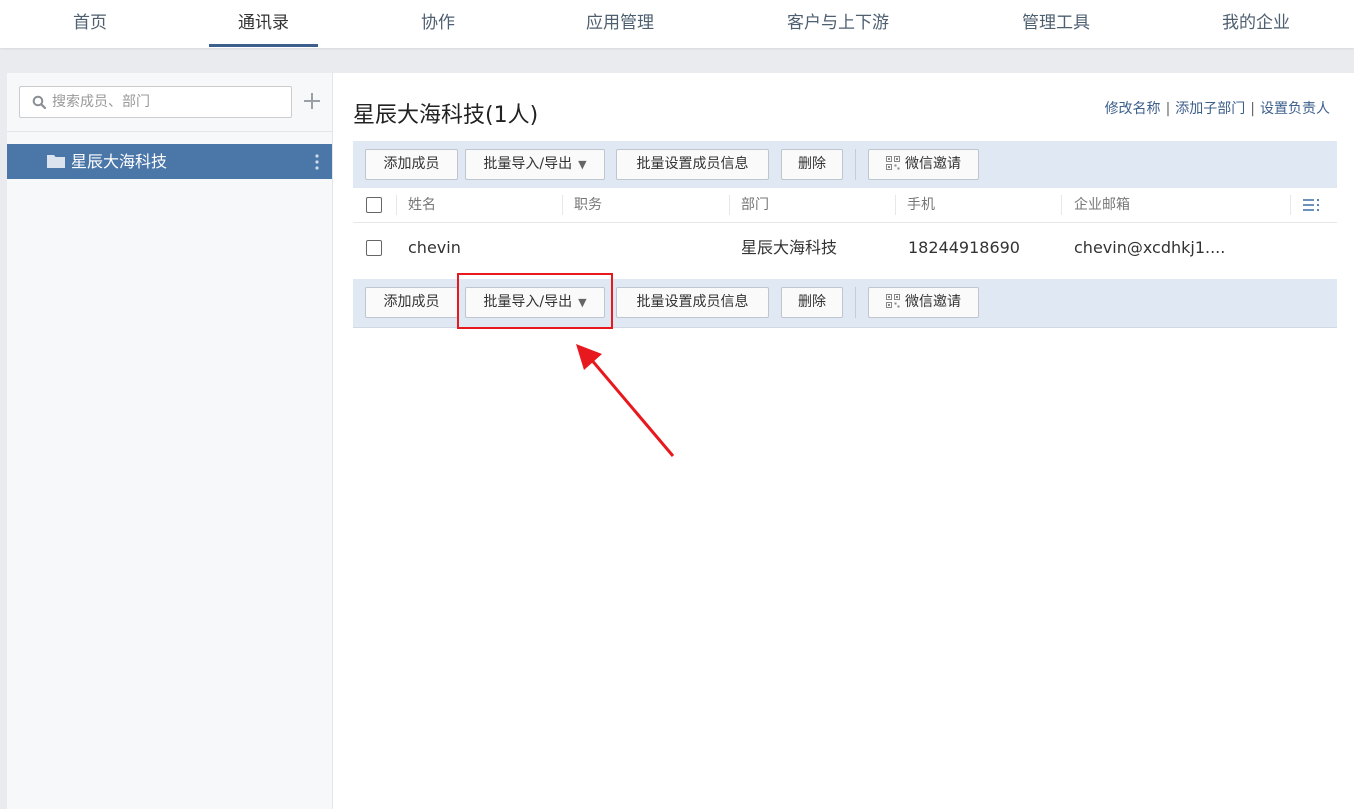 The width and height of the screenshot is (1354, 809). I want to click on nav-my-enterprise: 我的企业, so click(1256, 24).